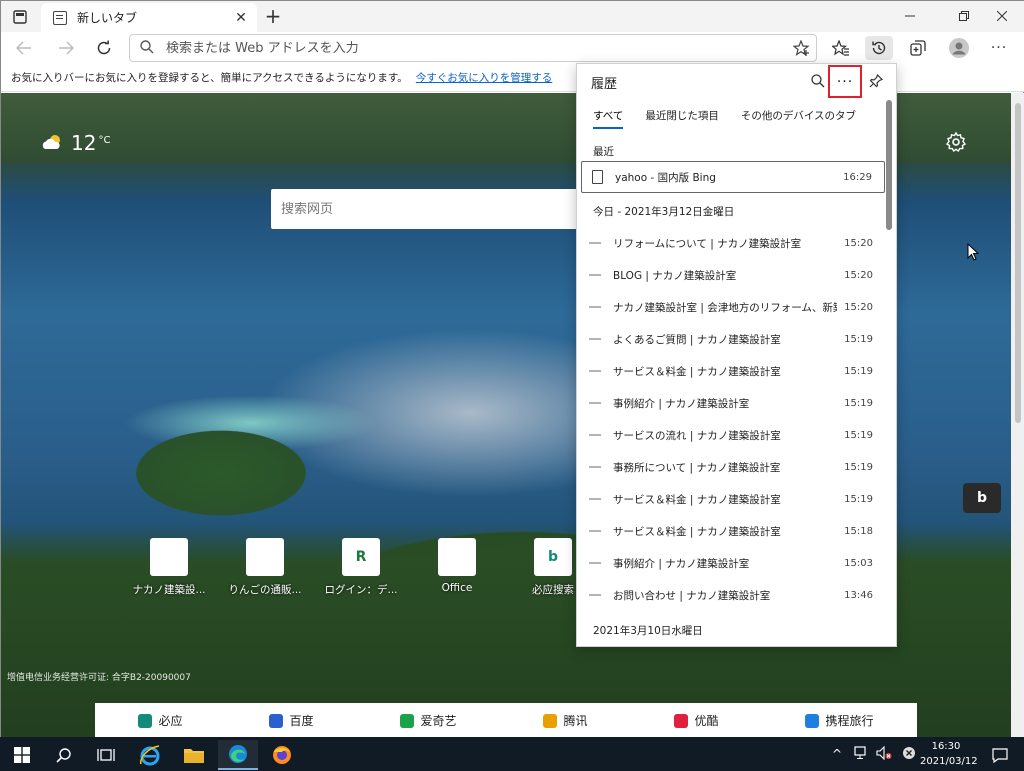  What do you see at coordinates (697, 435) in the screenshot?
I see `history-item-label: サービスの流れ | ナカノ建築設計室` at bounding box center [697, 435].